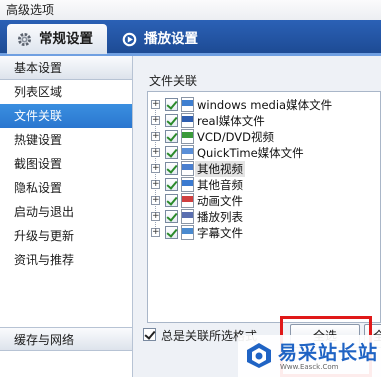  Describe the element at coordinates (187, 168) in the screenshot. I see `video-file-icon` at that location.